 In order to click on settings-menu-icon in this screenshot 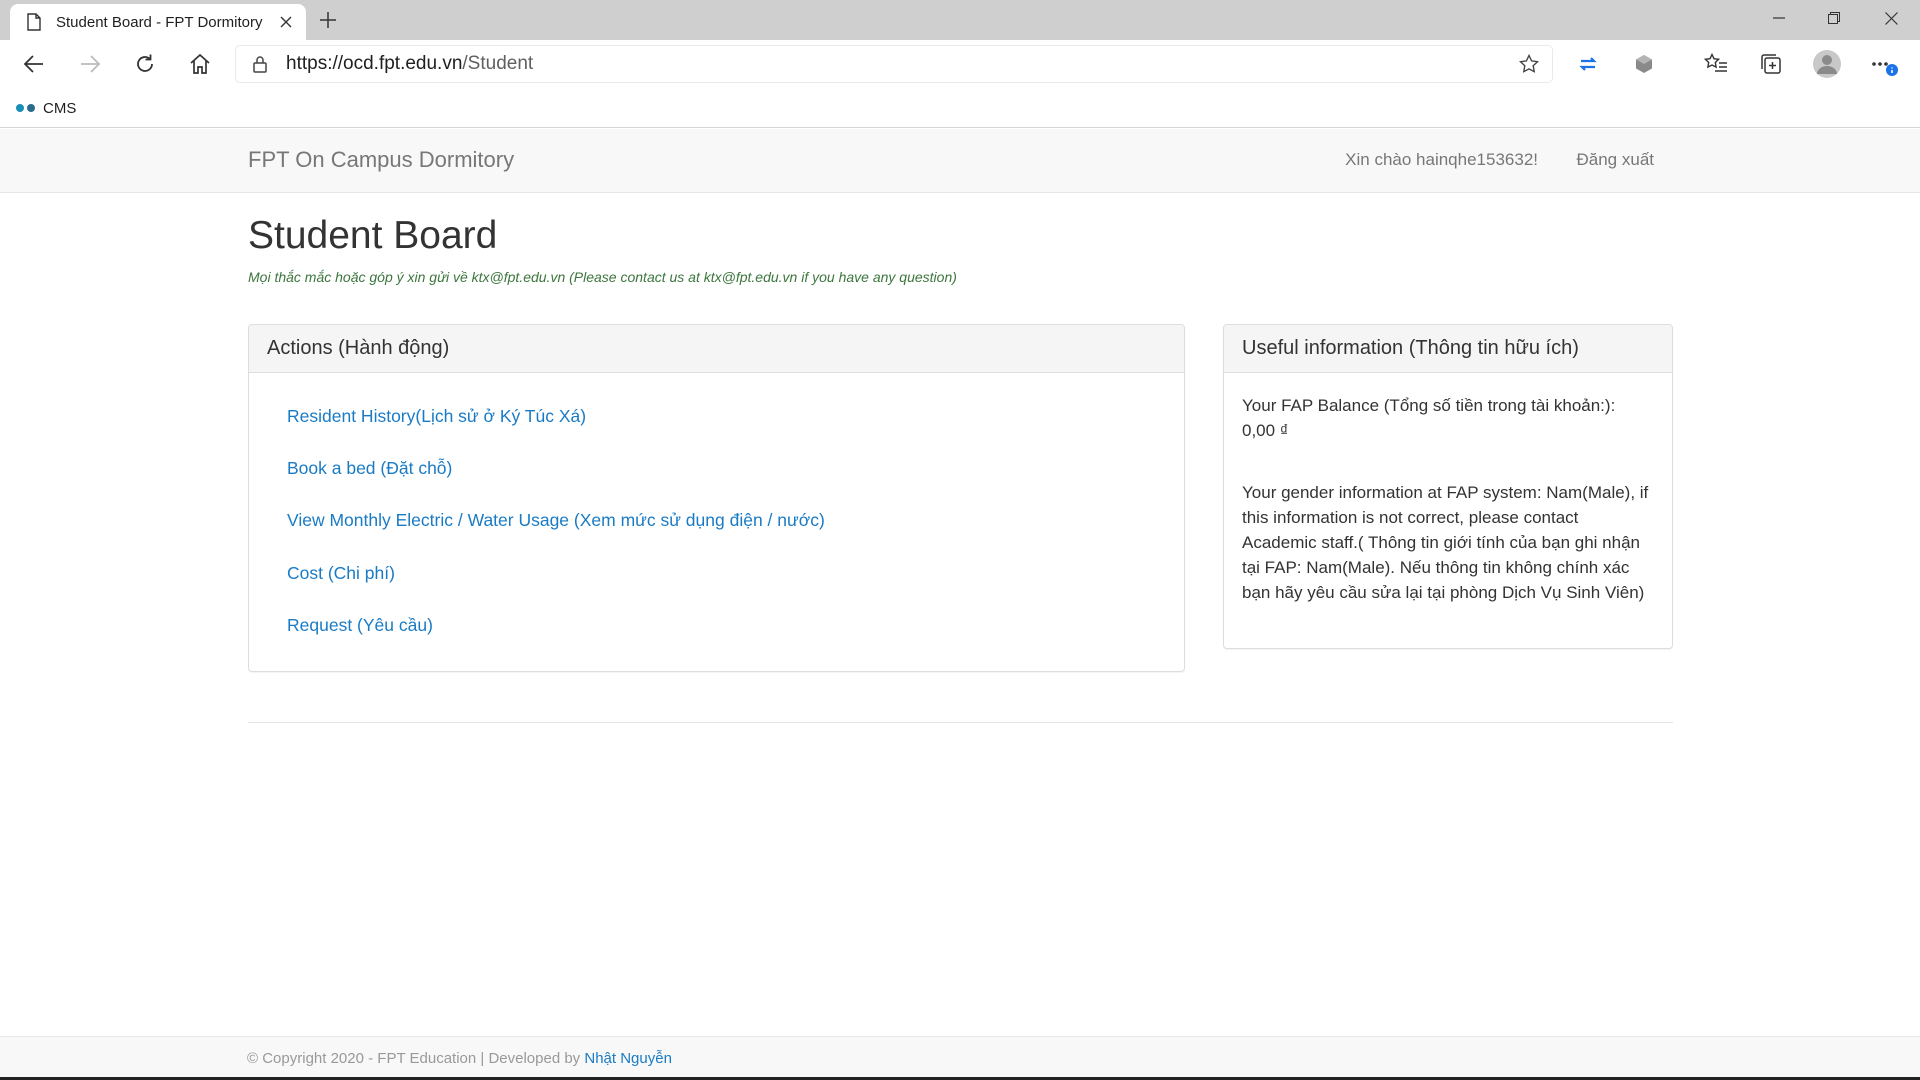, I will do `click(1884, 64)`.